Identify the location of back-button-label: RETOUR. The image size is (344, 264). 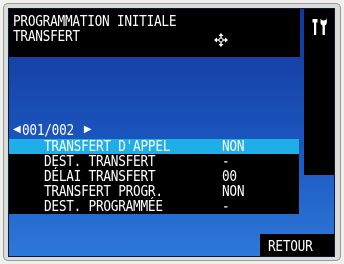
(290, 246).